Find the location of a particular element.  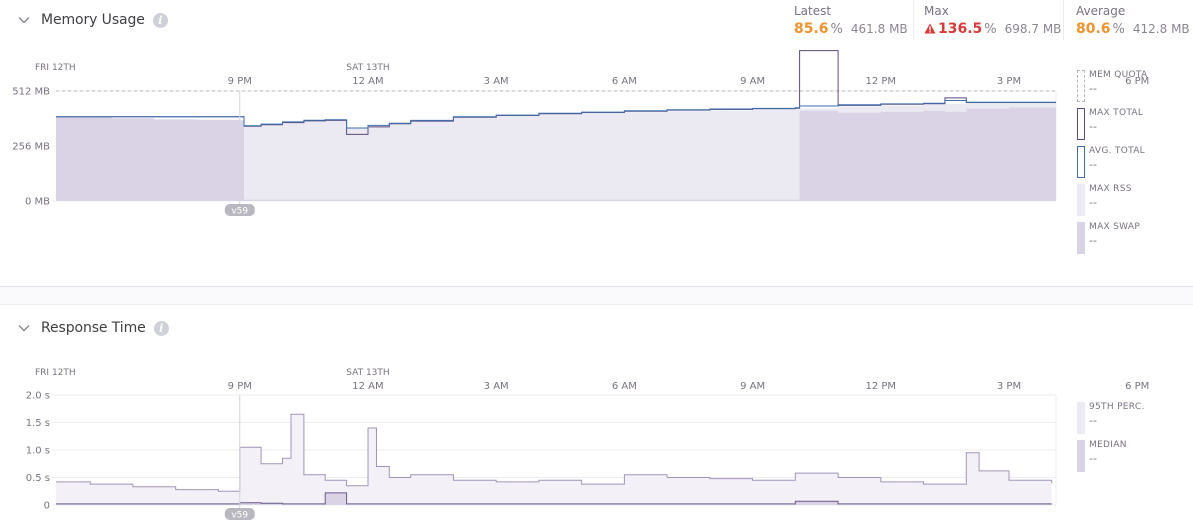

legend-swatch-max-rss is located at coordinates (1081, 200).